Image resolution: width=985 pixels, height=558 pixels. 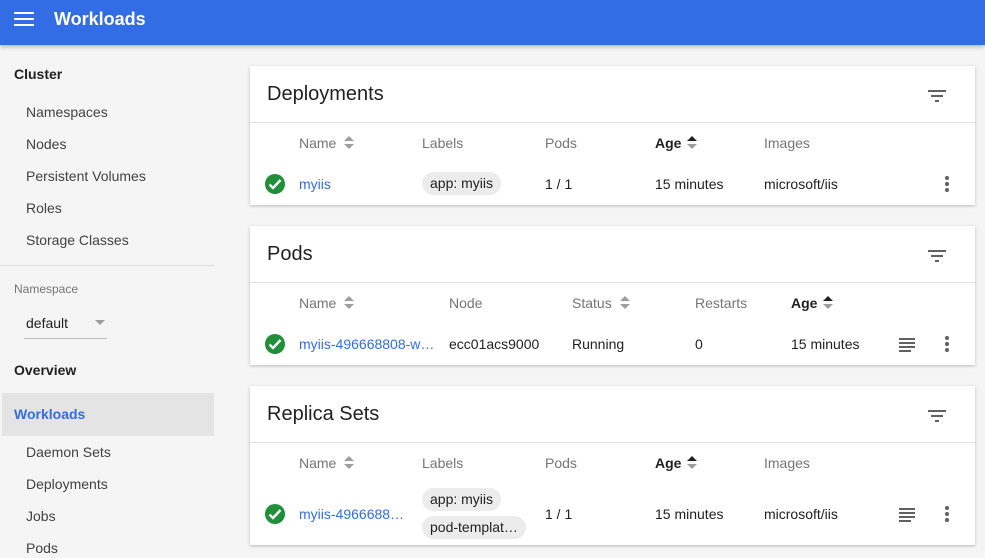 I want to click on sidebar-item-nodes: Nodes, so click(x=46, y=144).